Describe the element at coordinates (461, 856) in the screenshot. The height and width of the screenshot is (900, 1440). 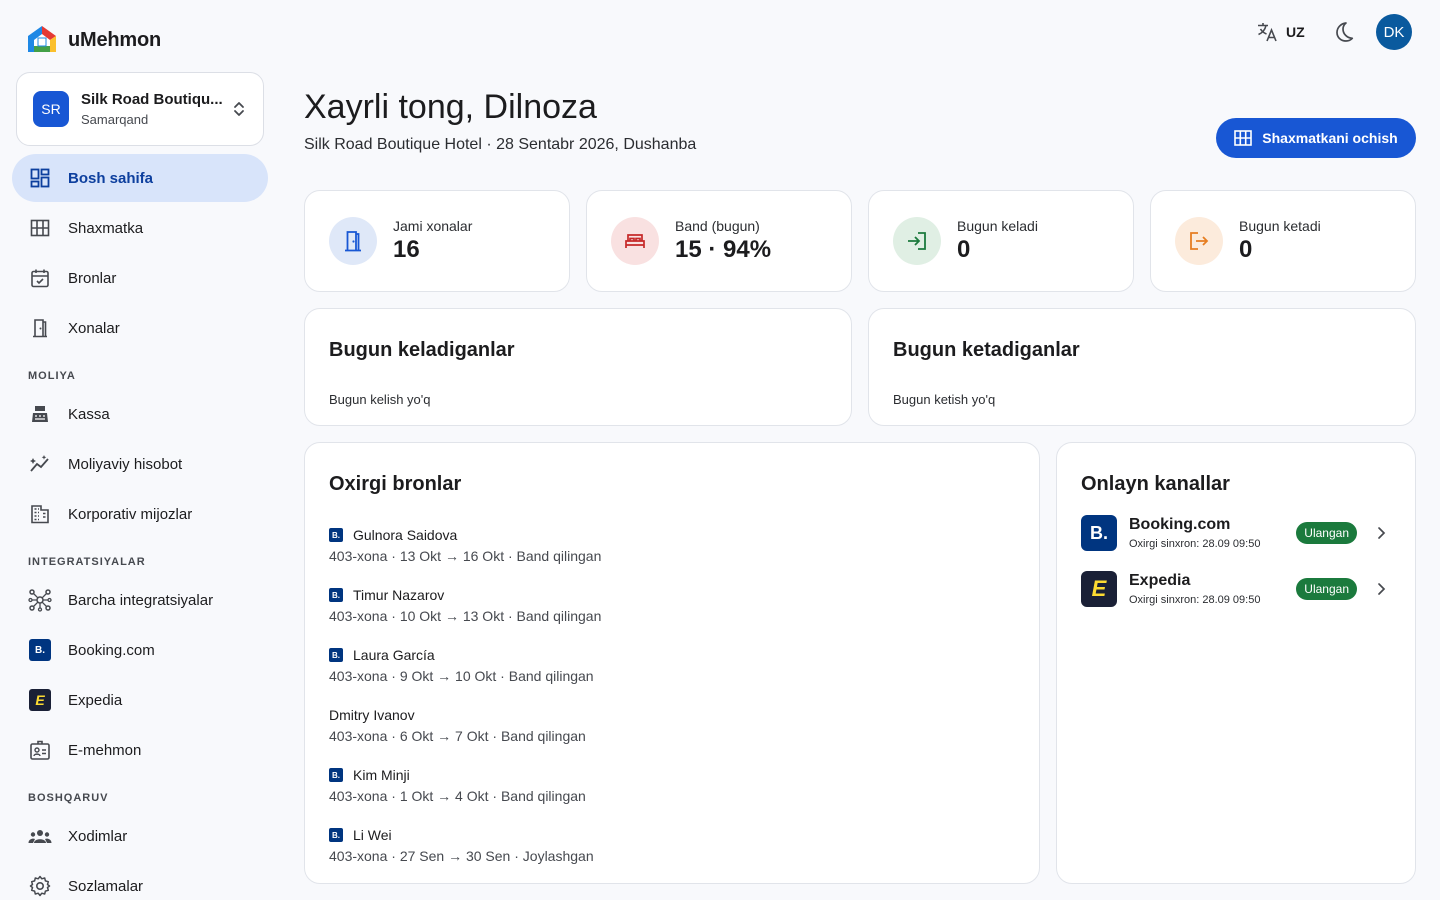
I see `booking-meta: 403-xona · 27 Sen → 30 Sen · Joylashgan` at that location.